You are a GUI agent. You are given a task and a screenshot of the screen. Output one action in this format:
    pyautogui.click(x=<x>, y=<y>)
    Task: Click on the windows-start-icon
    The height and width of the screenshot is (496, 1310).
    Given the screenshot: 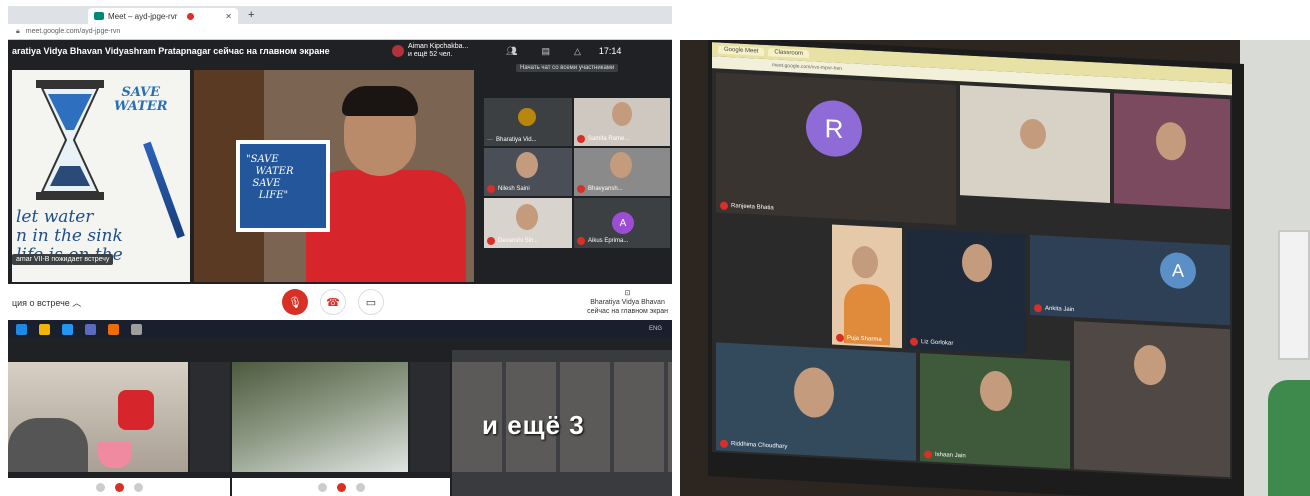 What is the action you would take?
    pyautogui.click(x=21, y=329)
    